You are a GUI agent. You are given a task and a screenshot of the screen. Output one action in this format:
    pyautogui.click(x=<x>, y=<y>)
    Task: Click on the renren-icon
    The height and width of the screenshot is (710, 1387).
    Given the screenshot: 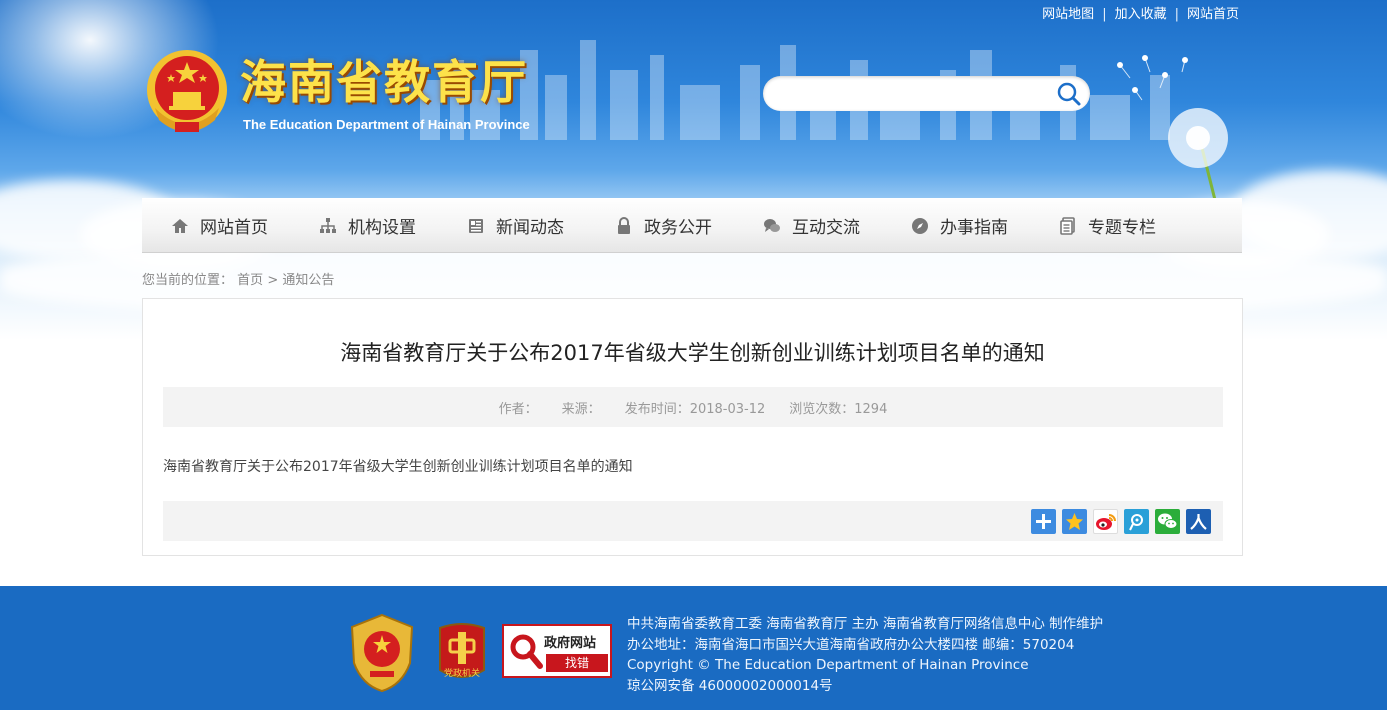 What is the action you would take?
    pyautogui.click(x=1198, y=521)
    